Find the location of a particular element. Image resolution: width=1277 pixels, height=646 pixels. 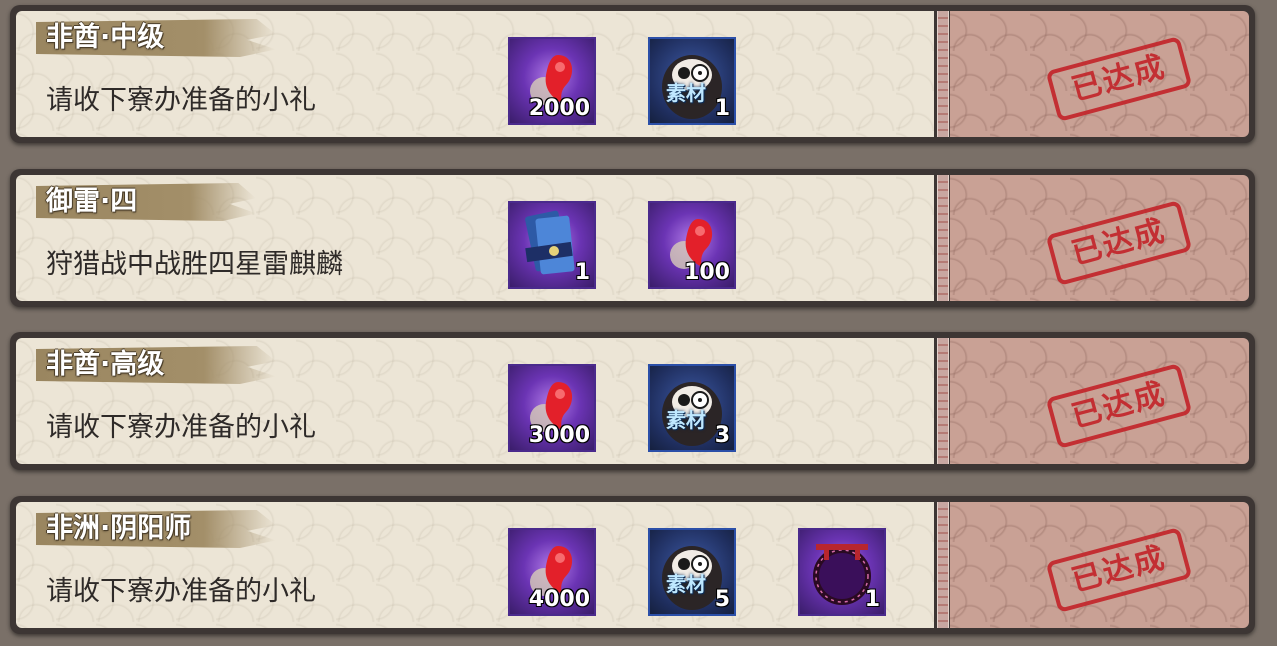

achievement-description: 狩猎战中战胜四星雷麒麟 is located at coordinates (194, 264).